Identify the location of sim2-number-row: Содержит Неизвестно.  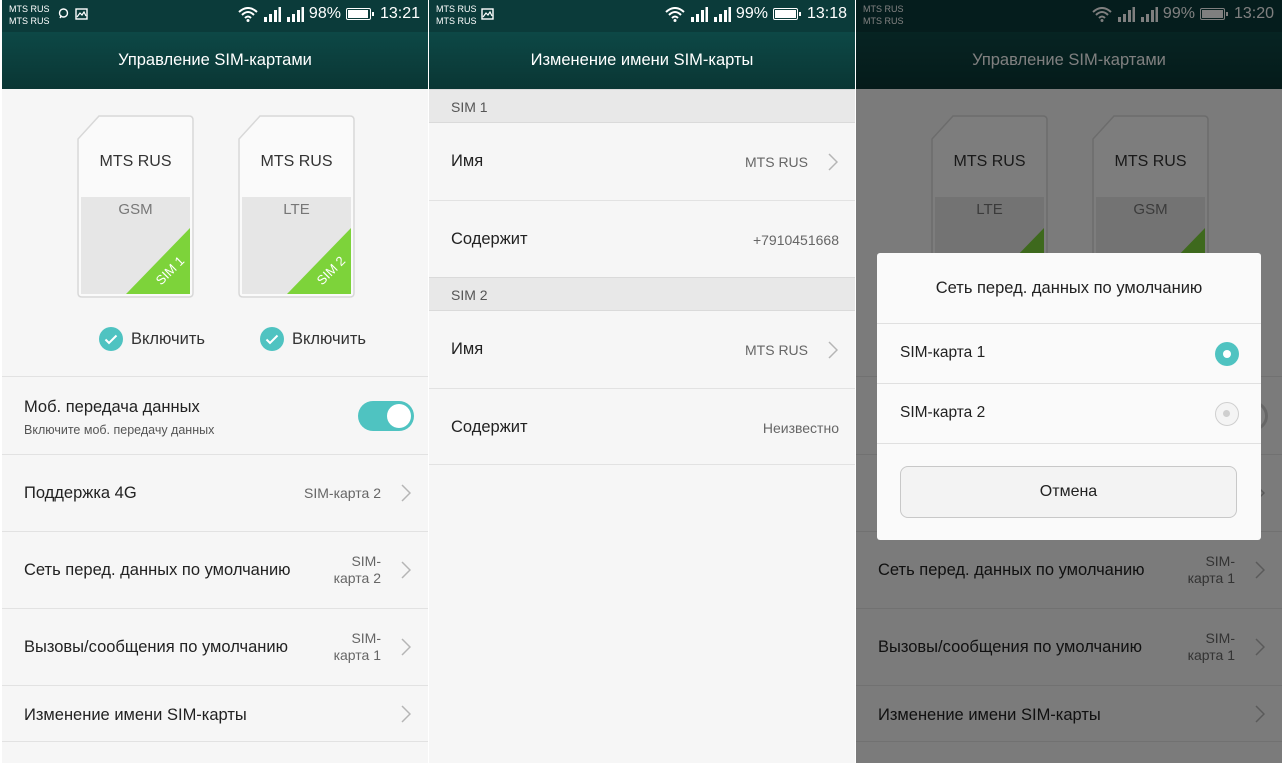
(642, 426).